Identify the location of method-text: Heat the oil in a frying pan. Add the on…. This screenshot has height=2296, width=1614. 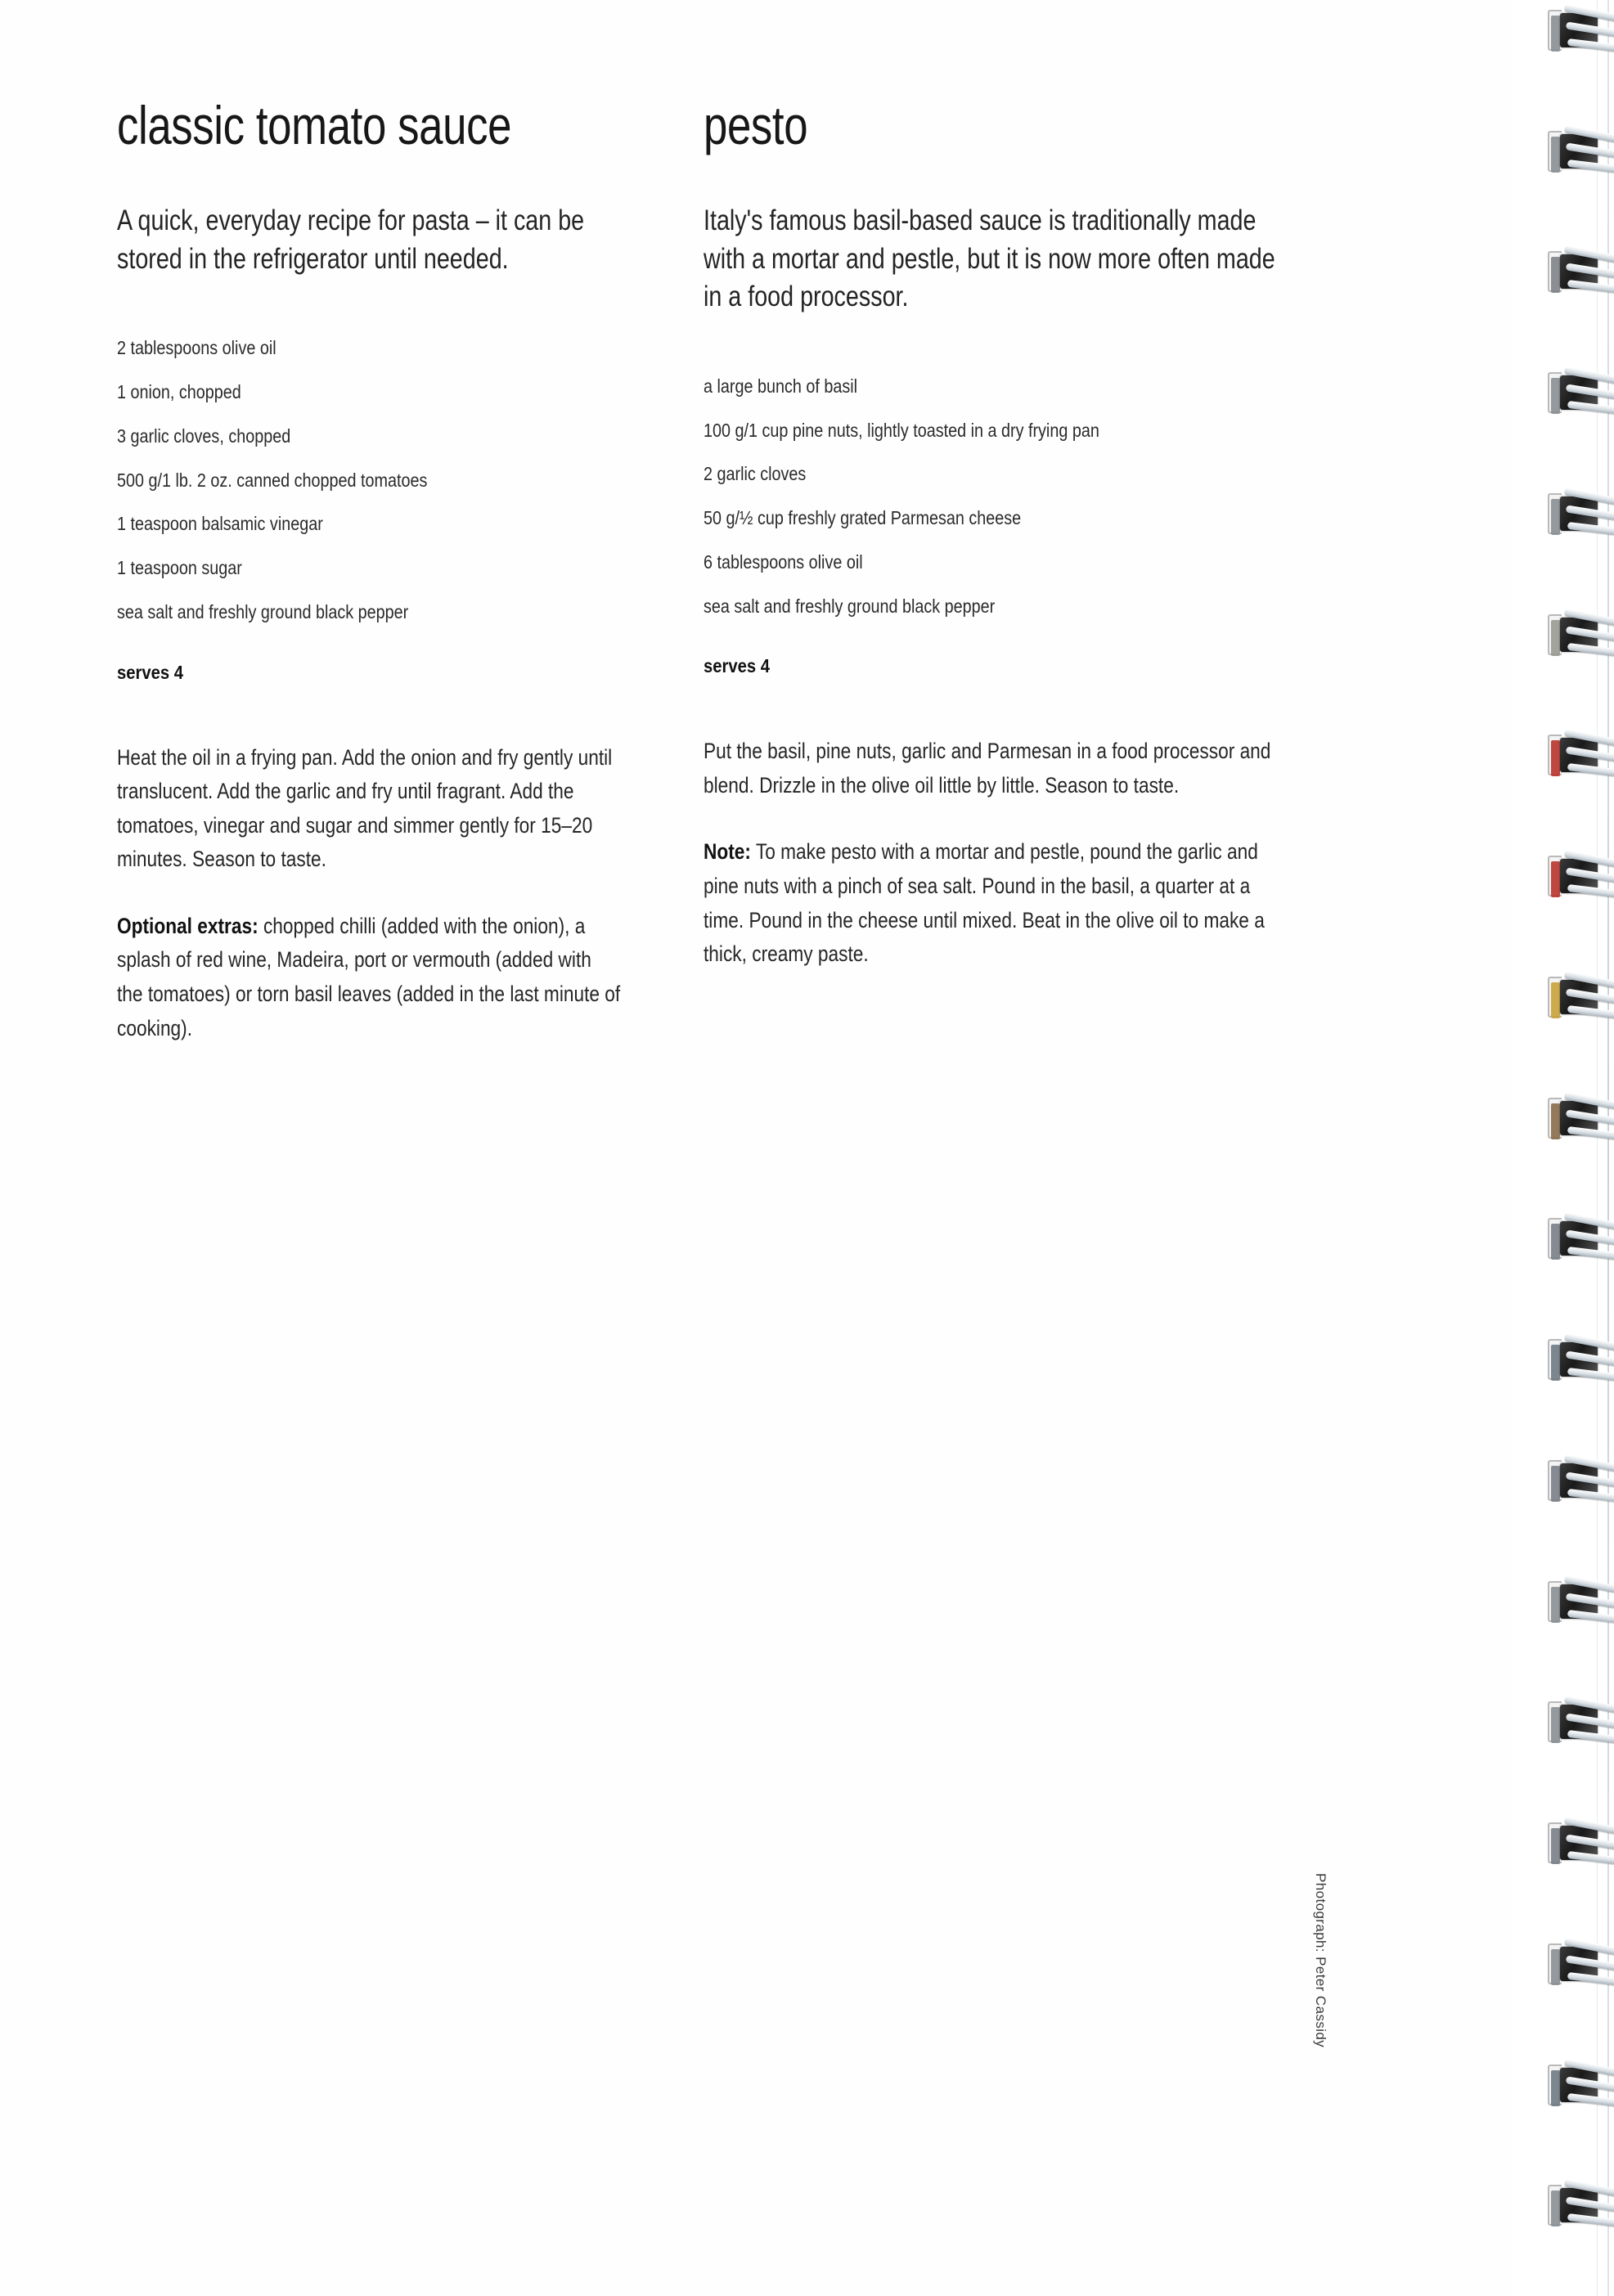
(365, 808).